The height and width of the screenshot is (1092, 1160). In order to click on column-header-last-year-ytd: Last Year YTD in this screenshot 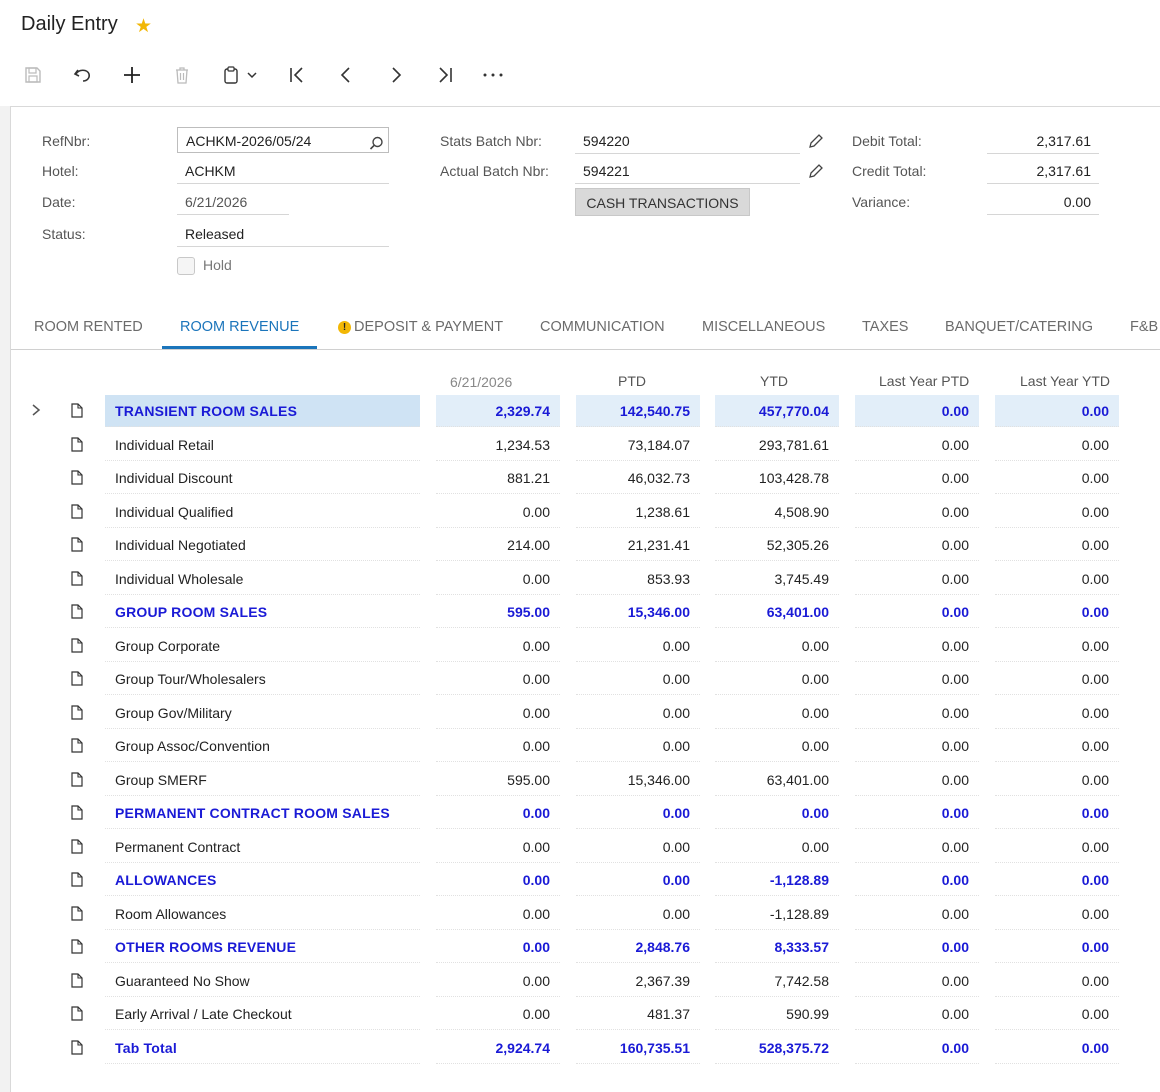, I will do `click(1065, 381)`.